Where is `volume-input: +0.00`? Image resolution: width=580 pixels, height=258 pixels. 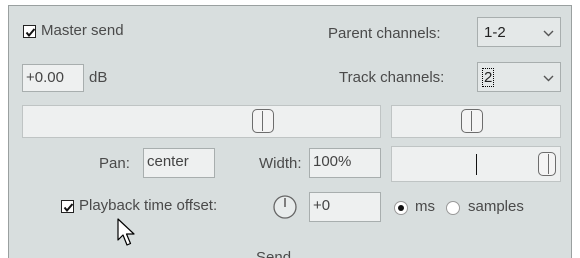 volume-input: +0.00 is located at coordinates (53, 78).